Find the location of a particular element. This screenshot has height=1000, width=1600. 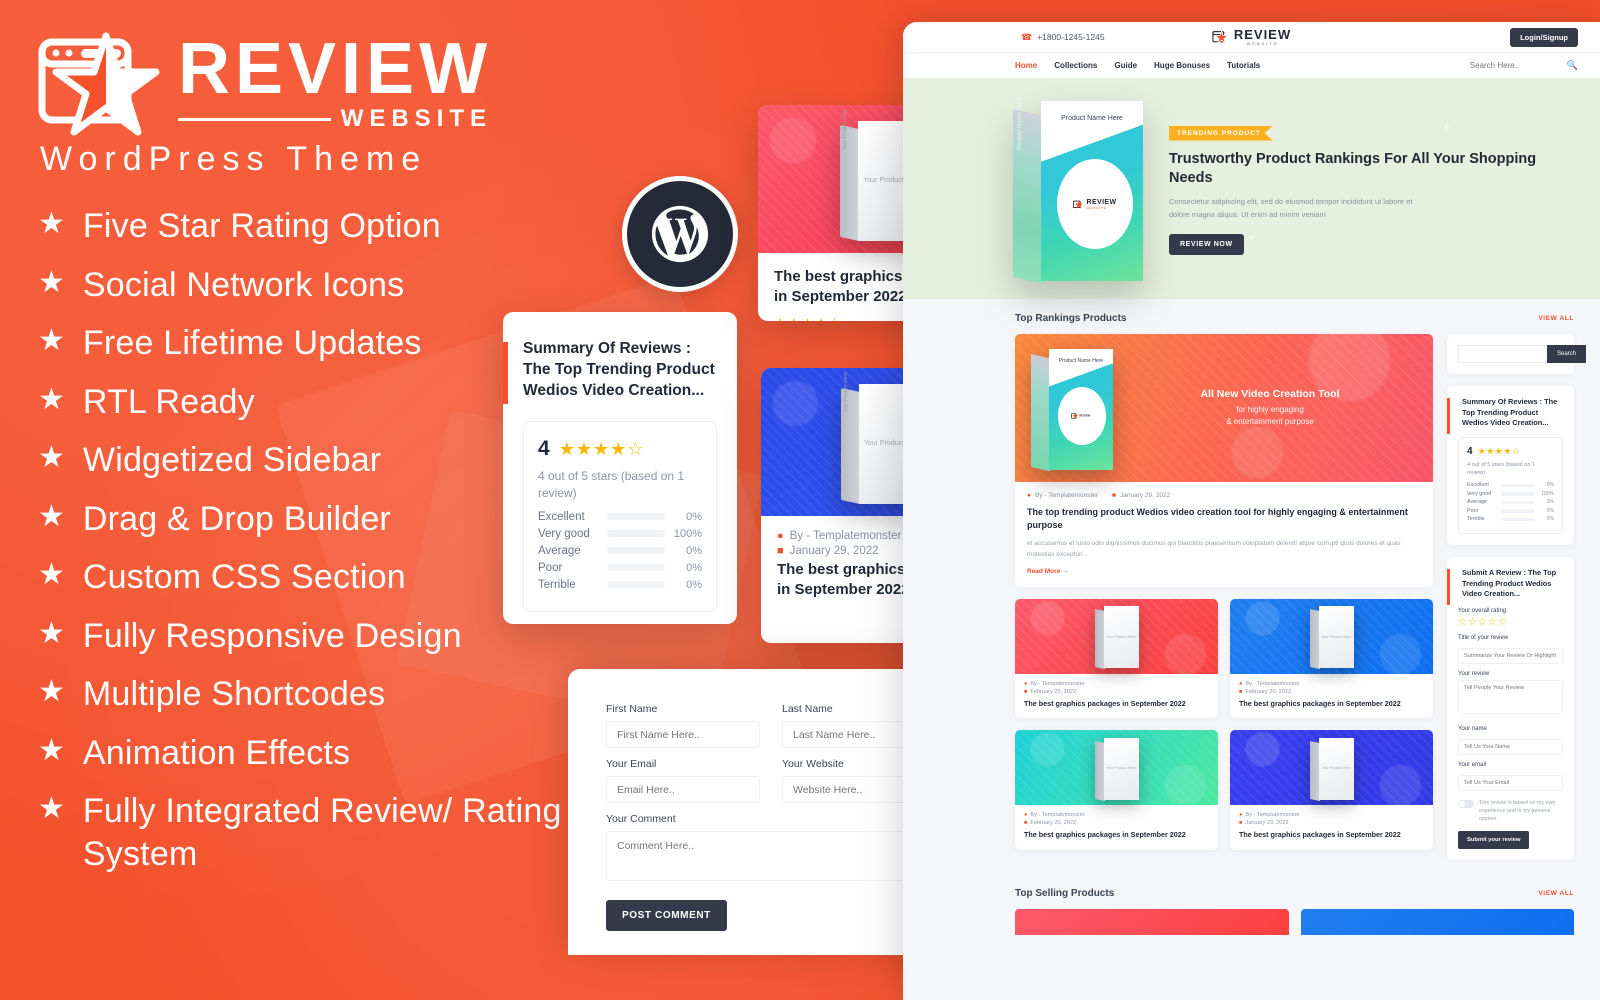

nav-item-tutorials: Tutorials is located at coordinates (1243, 65).